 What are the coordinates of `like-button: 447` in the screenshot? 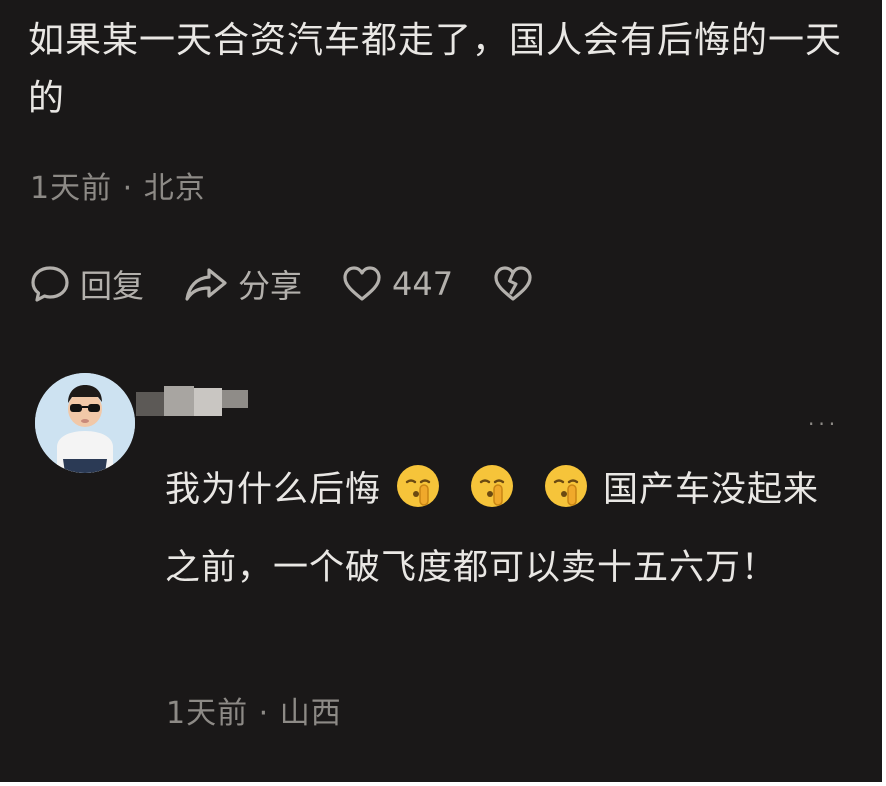 It's located at (396, 284).